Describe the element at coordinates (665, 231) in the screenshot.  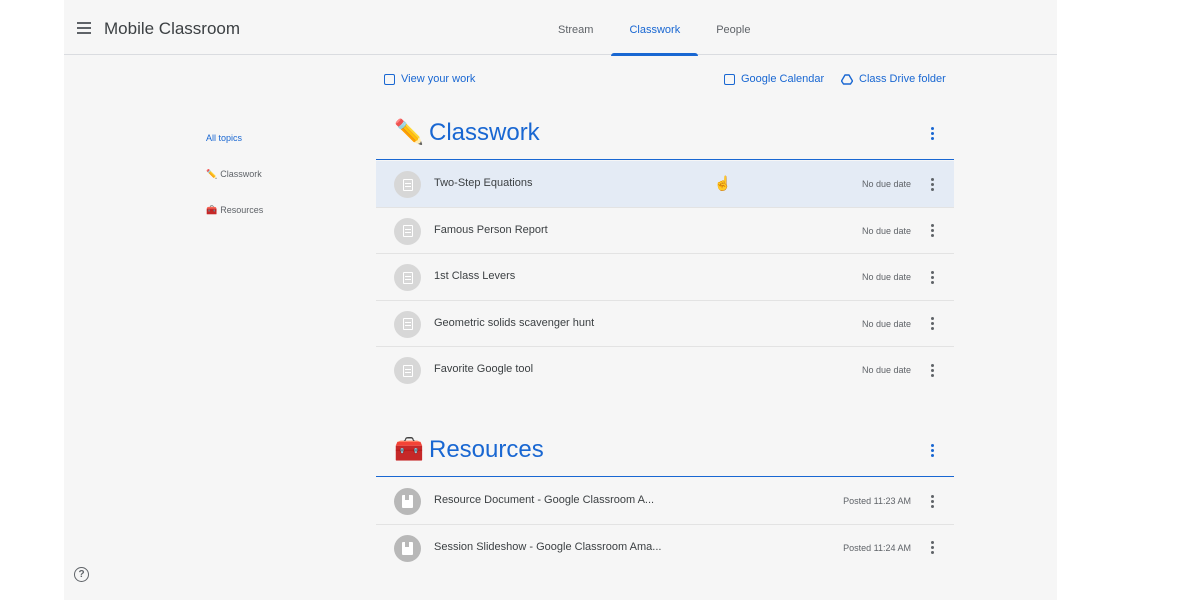
I see `list-item: Famous Person Report No due date` at that location.